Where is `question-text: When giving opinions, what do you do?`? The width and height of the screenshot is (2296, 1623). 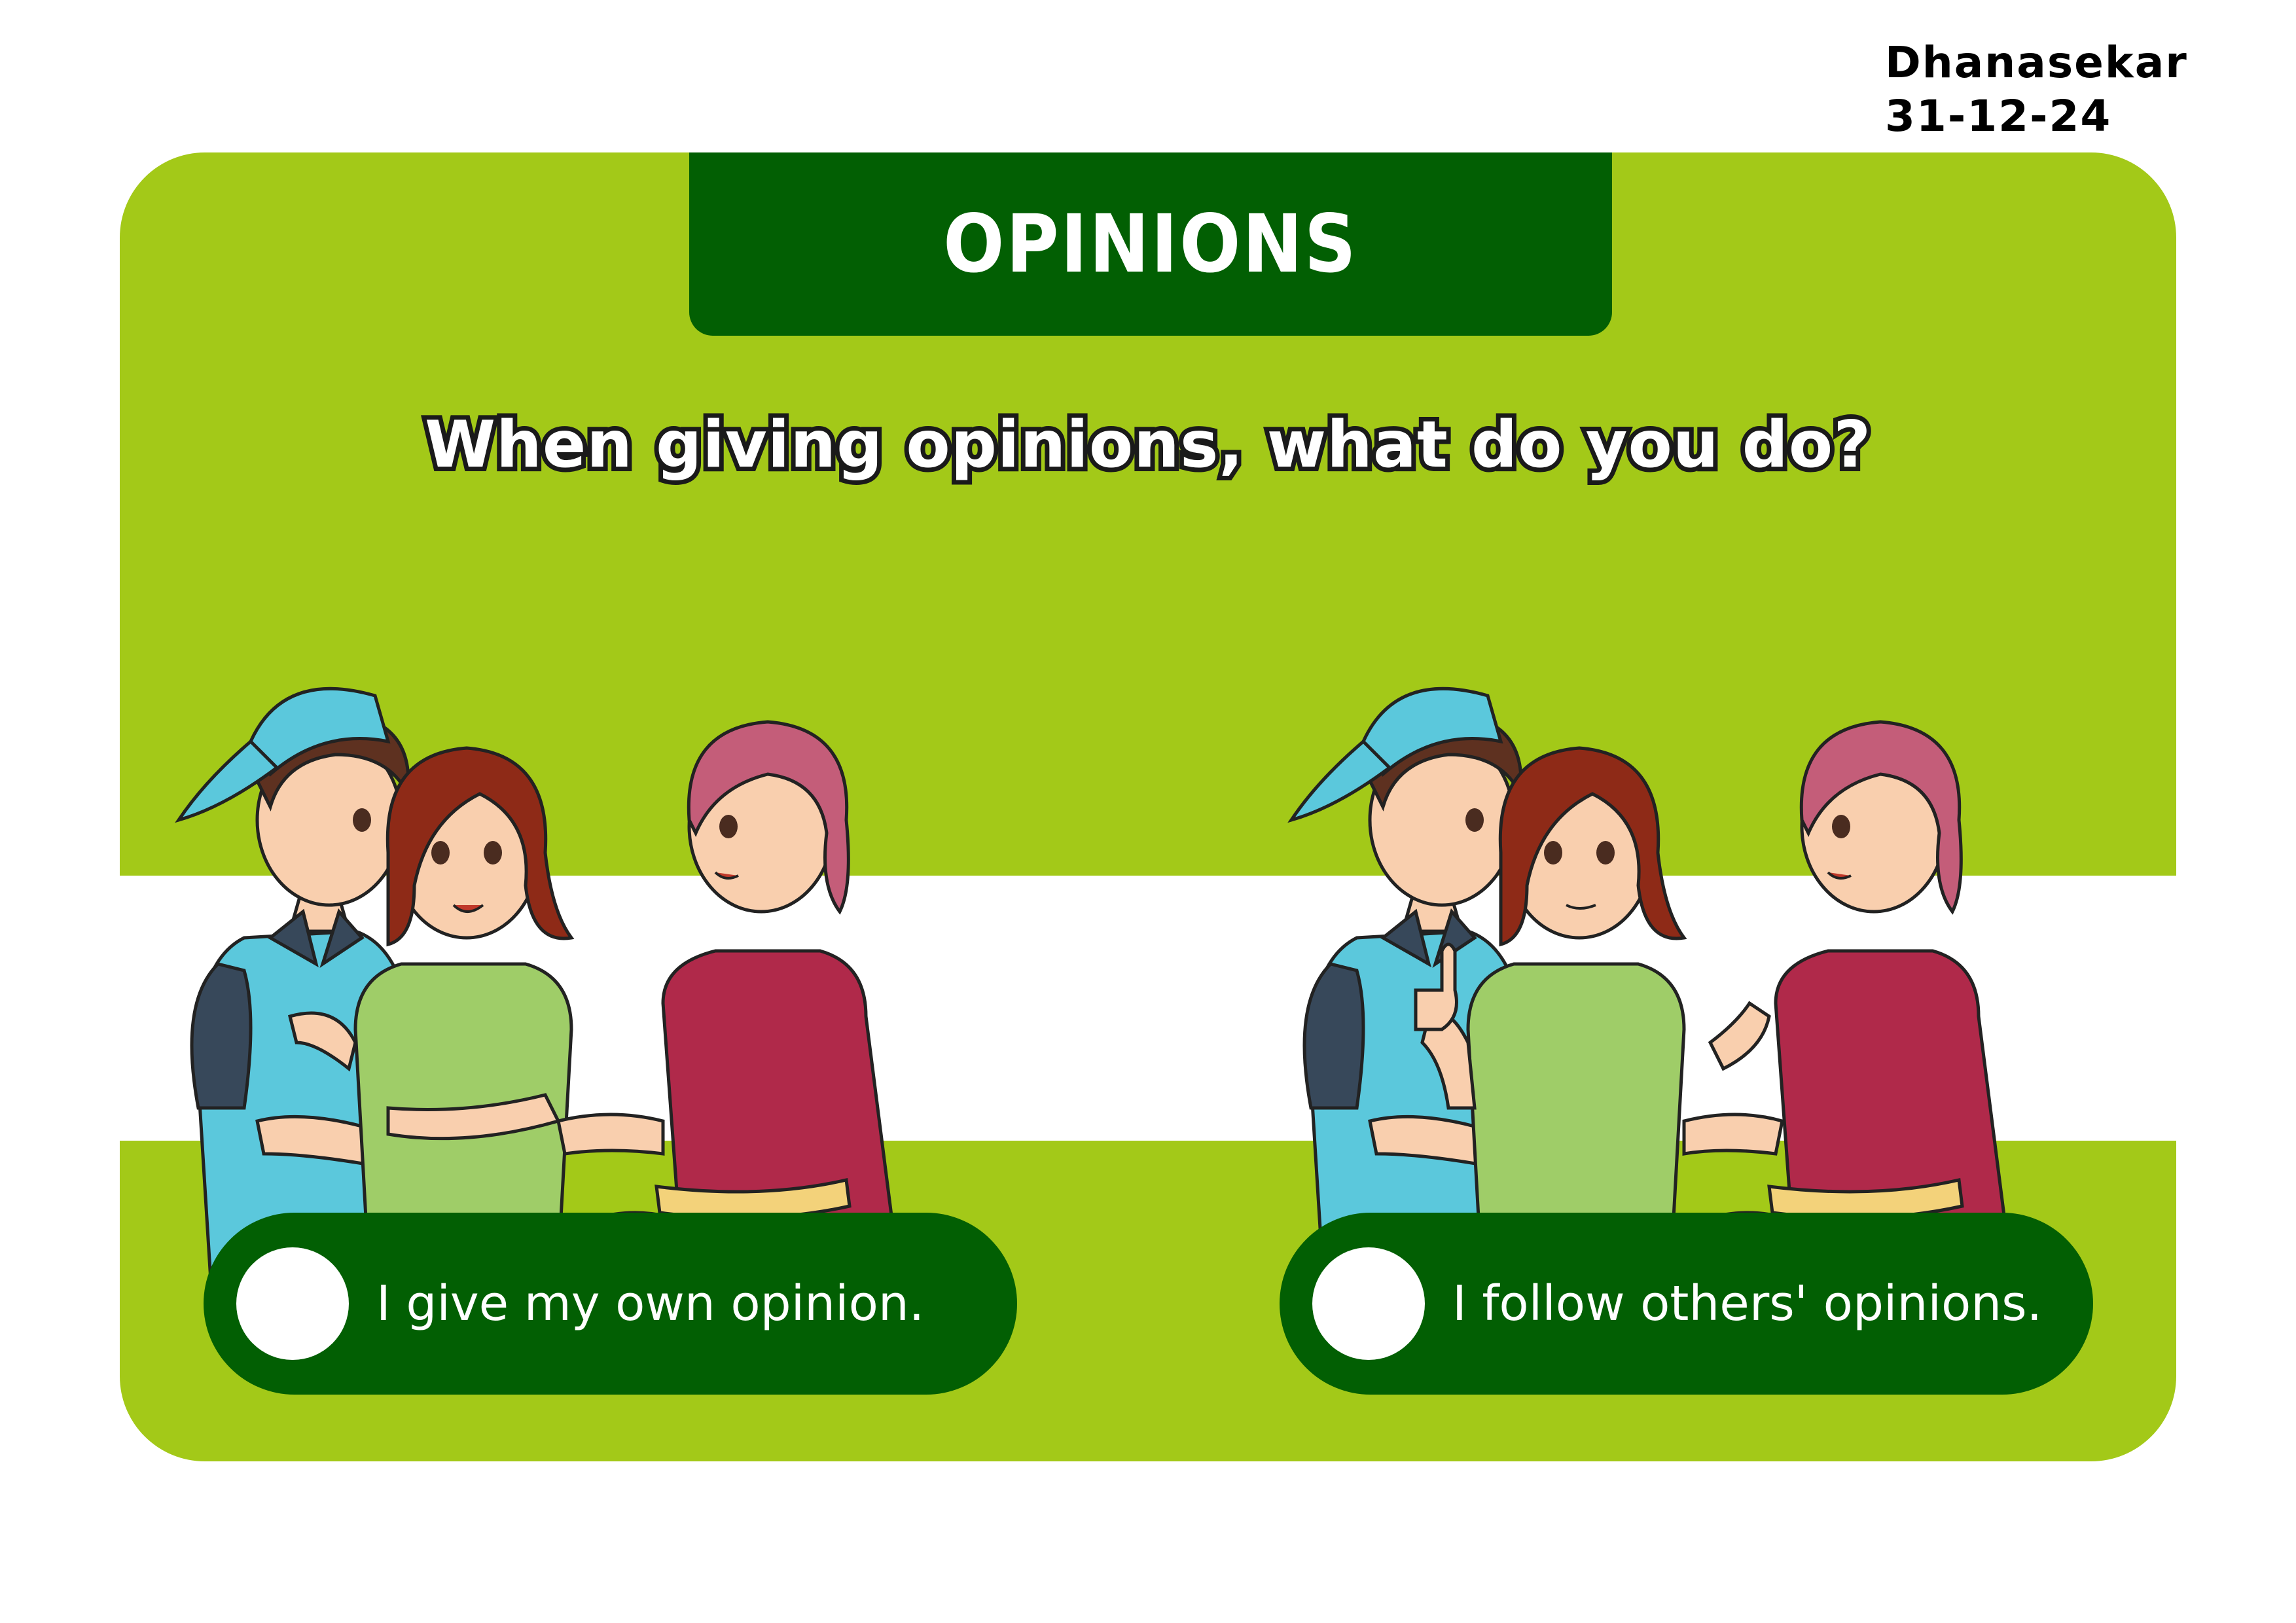
question-text: When giving opinions, what do you do? is located at coordinates (1147, 445).